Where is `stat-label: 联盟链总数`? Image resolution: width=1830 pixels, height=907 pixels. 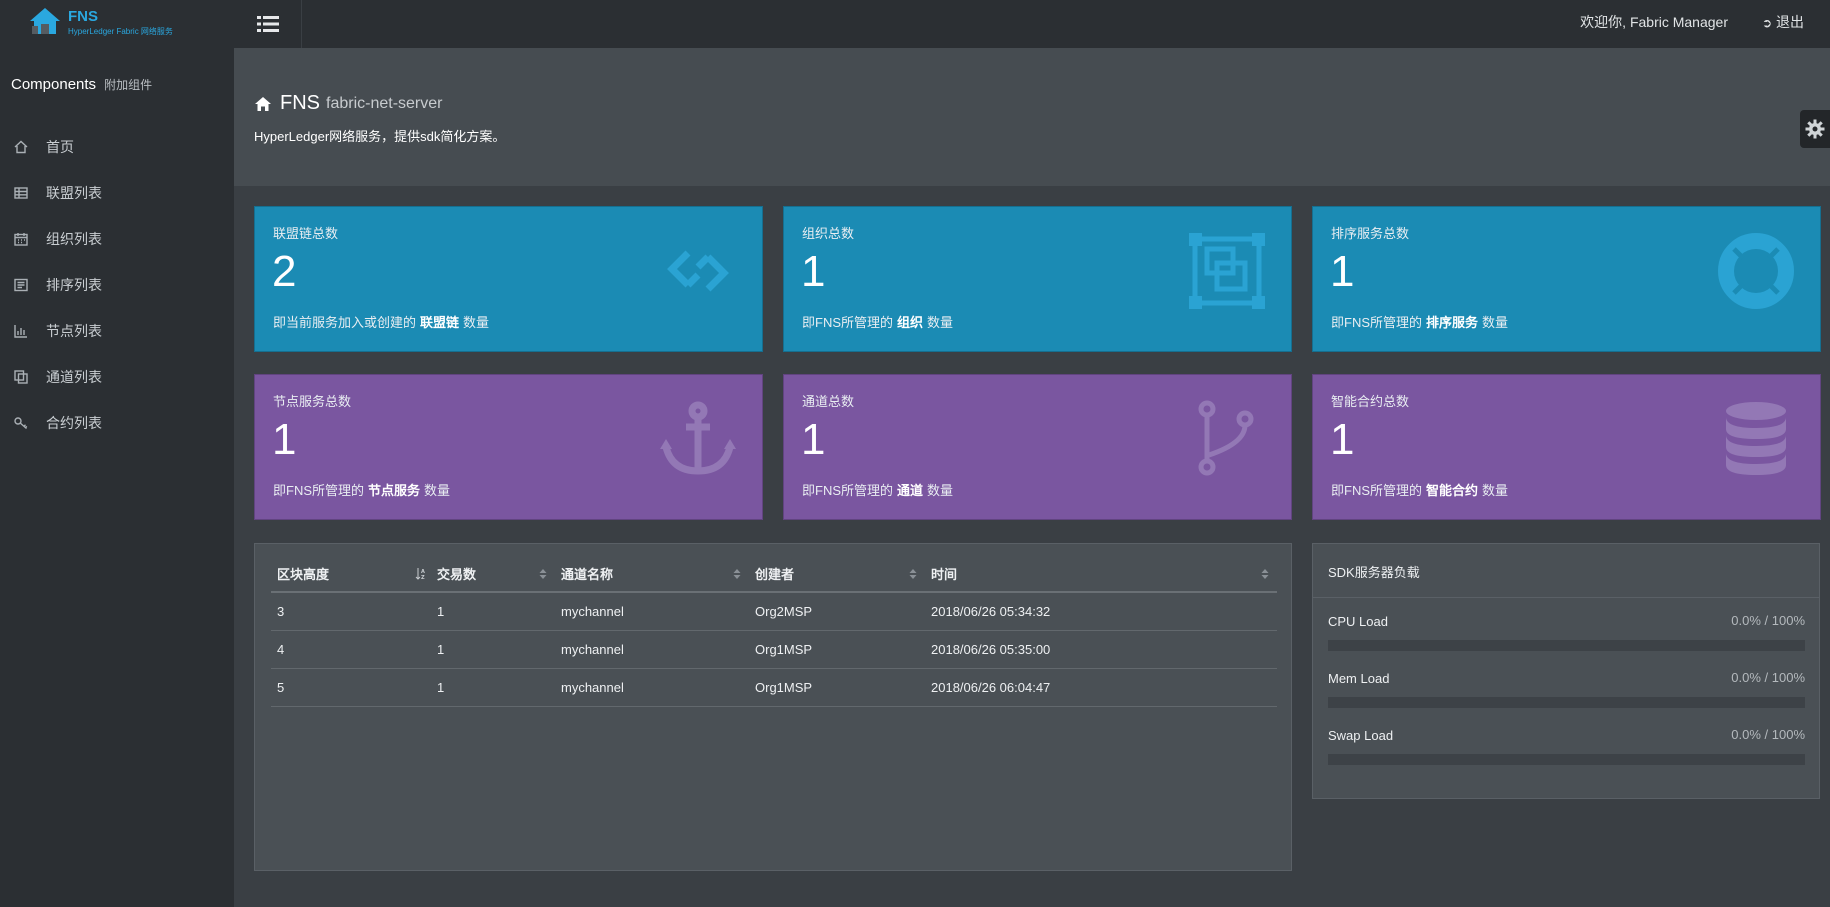
stat-label: 联盟链总数 is located at coordinates (306, 233).